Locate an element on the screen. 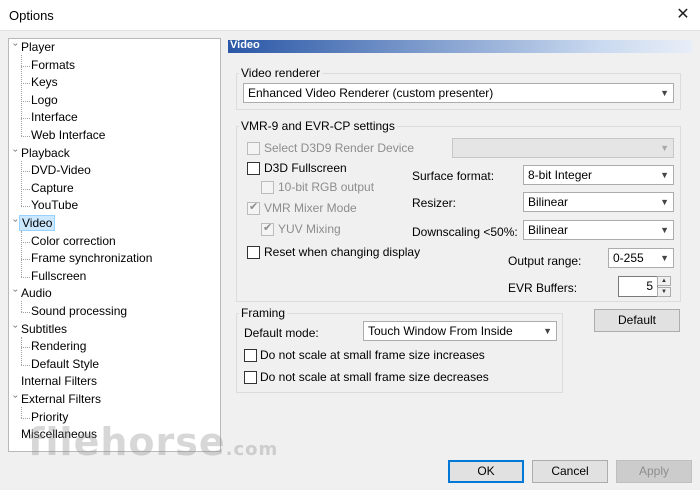 This screenshot has height=490, width=700. surface-format-label: Surface format: is located at coordinates (453, 176).